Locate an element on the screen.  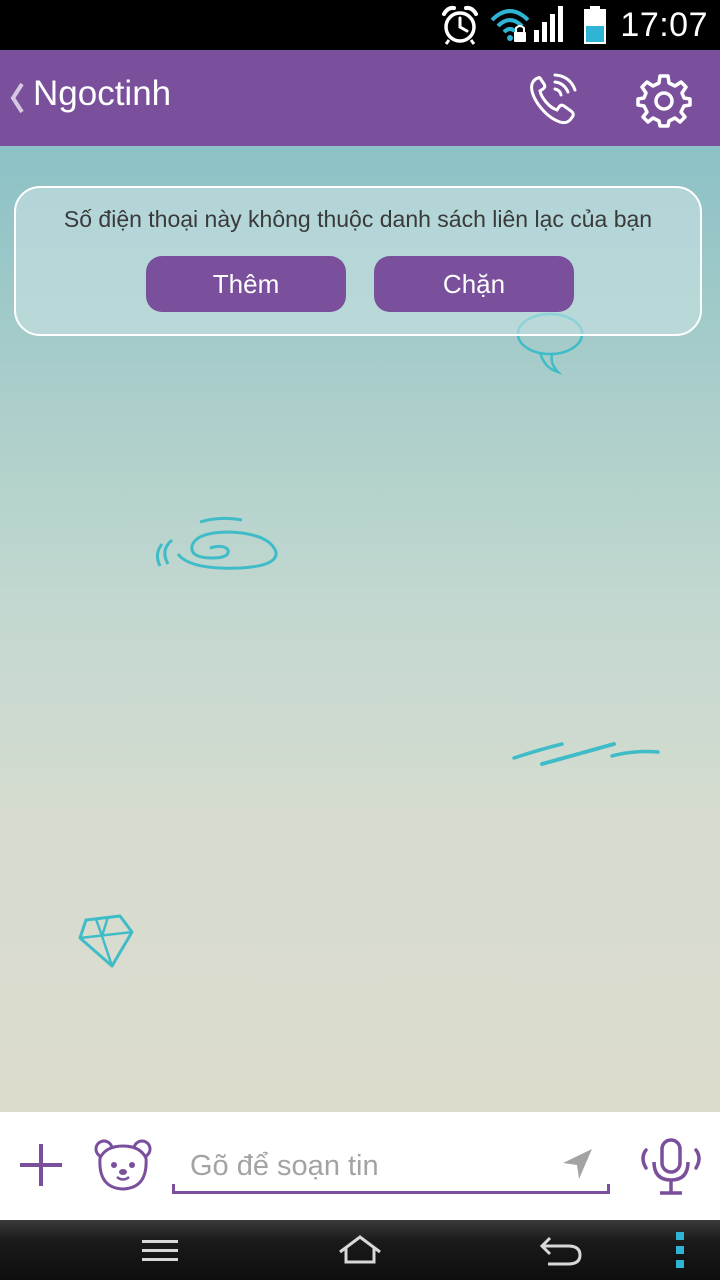
battery-icon is located at coordinates (595, 27).